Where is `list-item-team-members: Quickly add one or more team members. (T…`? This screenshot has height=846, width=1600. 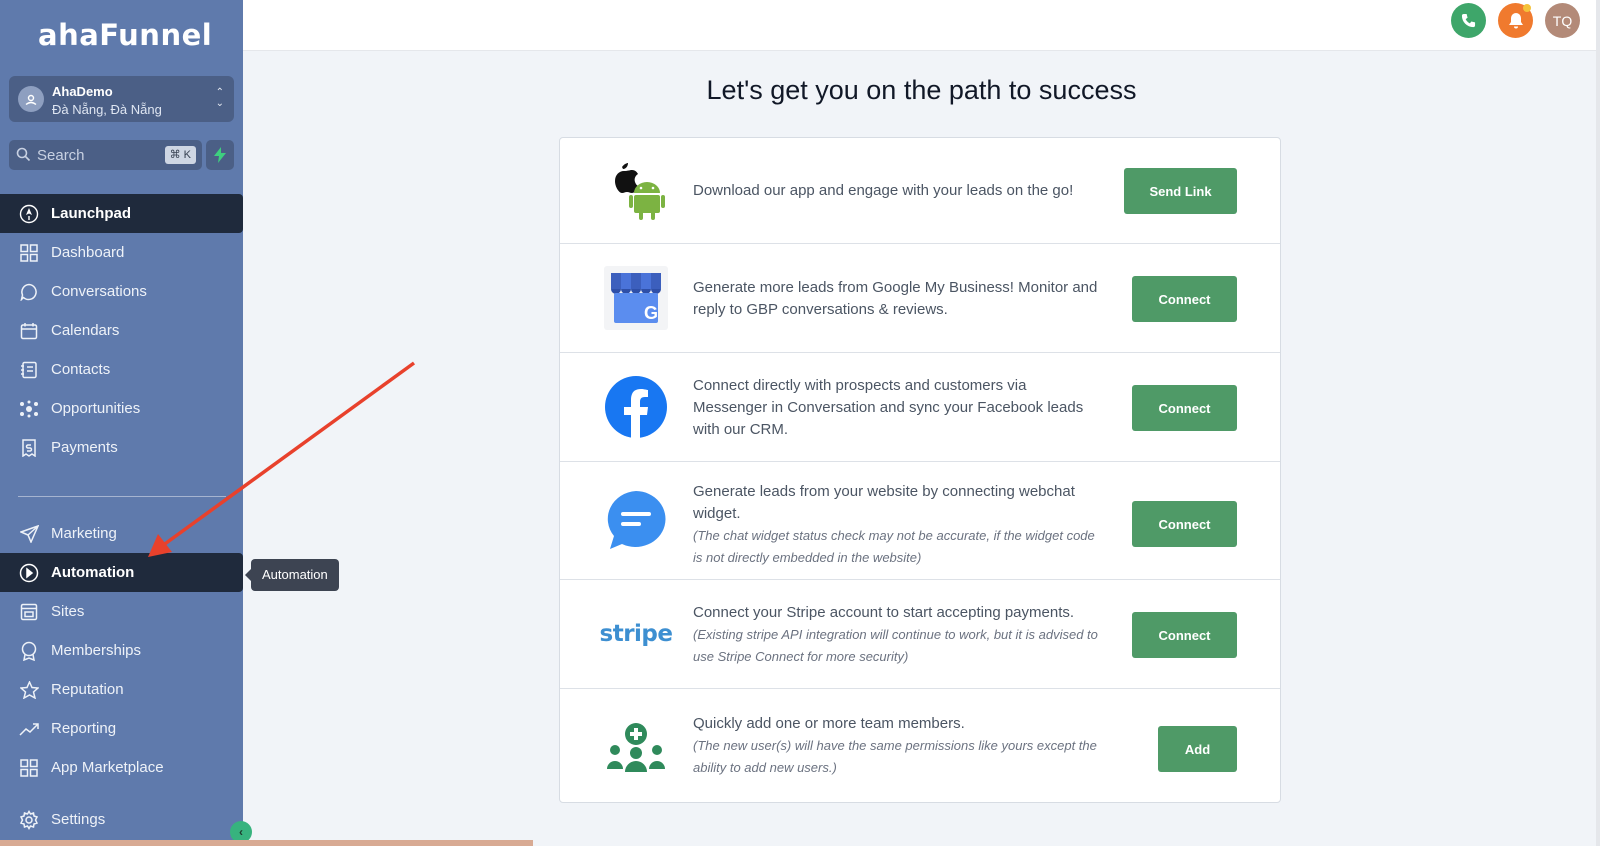 list-item-team-members: Quickly add one or more team members. (T… is located at coordinates (920, 746).